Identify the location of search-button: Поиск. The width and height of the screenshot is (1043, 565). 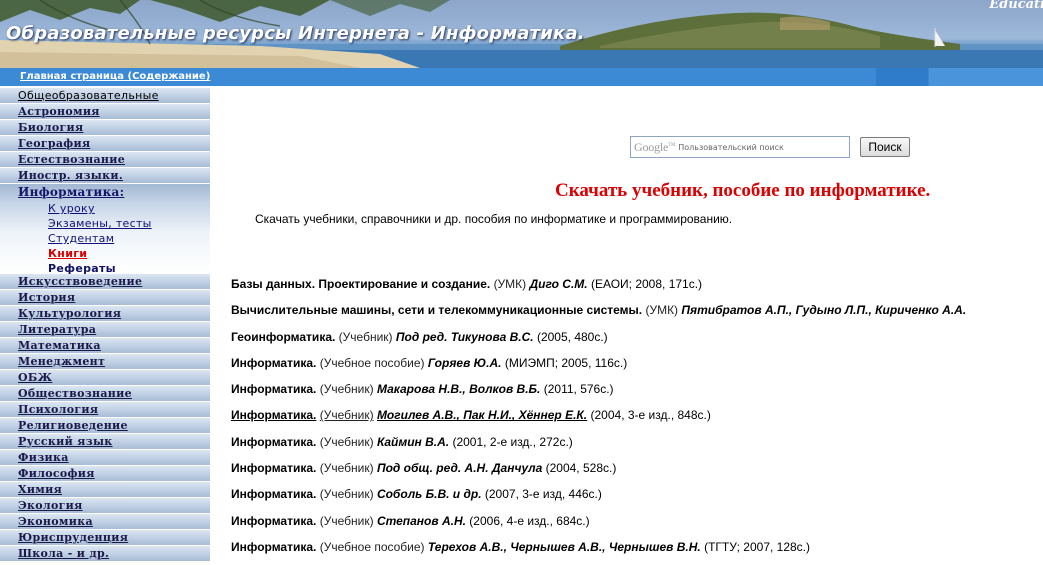
(885, 147).